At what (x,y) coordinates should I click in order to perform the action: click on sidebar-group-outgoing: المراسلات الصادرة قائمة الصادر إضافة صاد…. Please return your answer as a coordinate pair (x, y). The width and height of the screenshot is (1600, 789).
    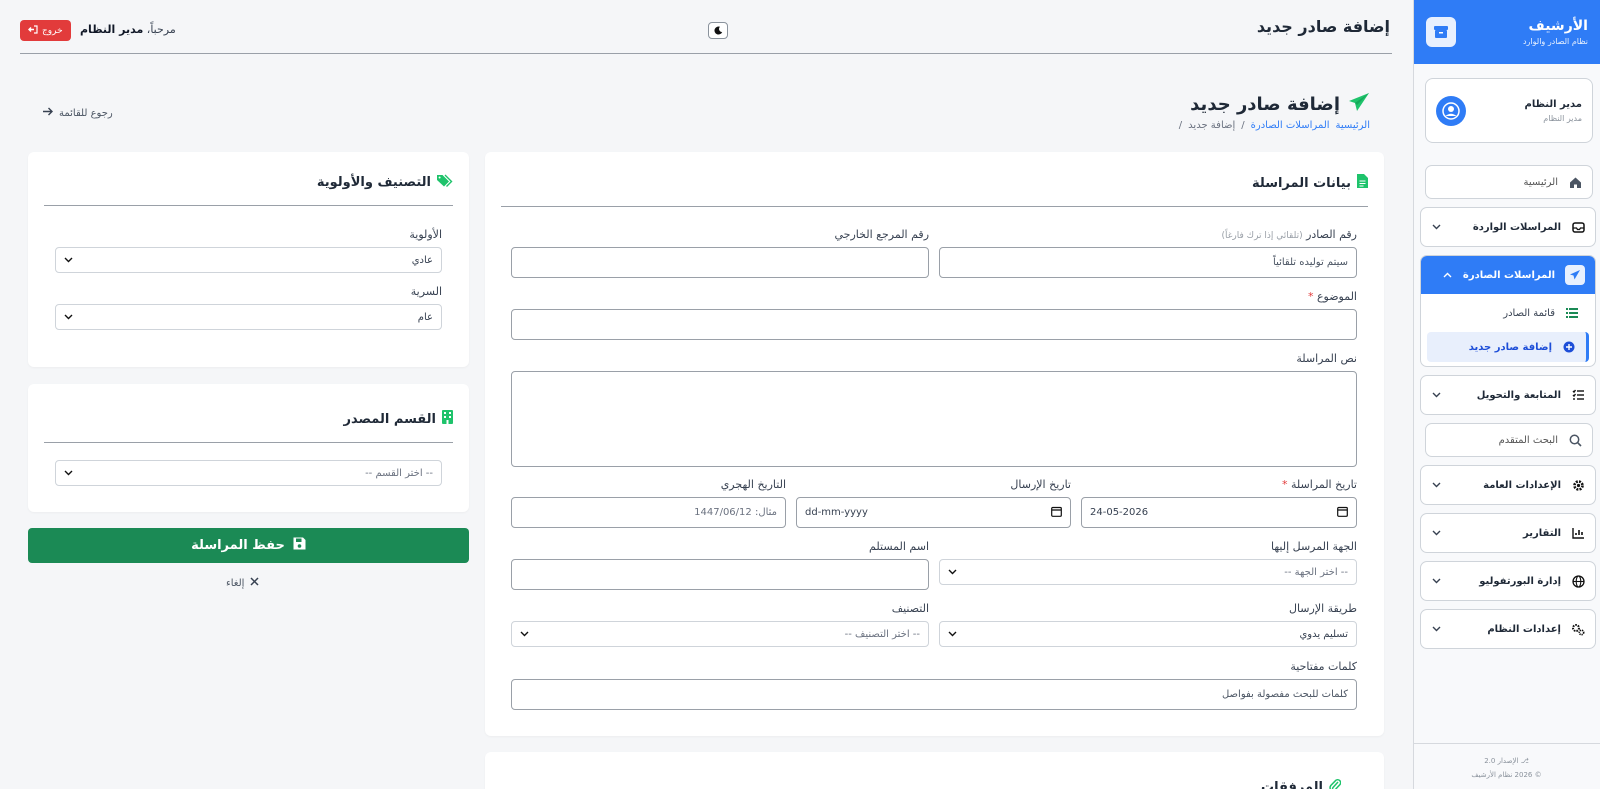
    Looking at the image, I should click on (1508, 311).